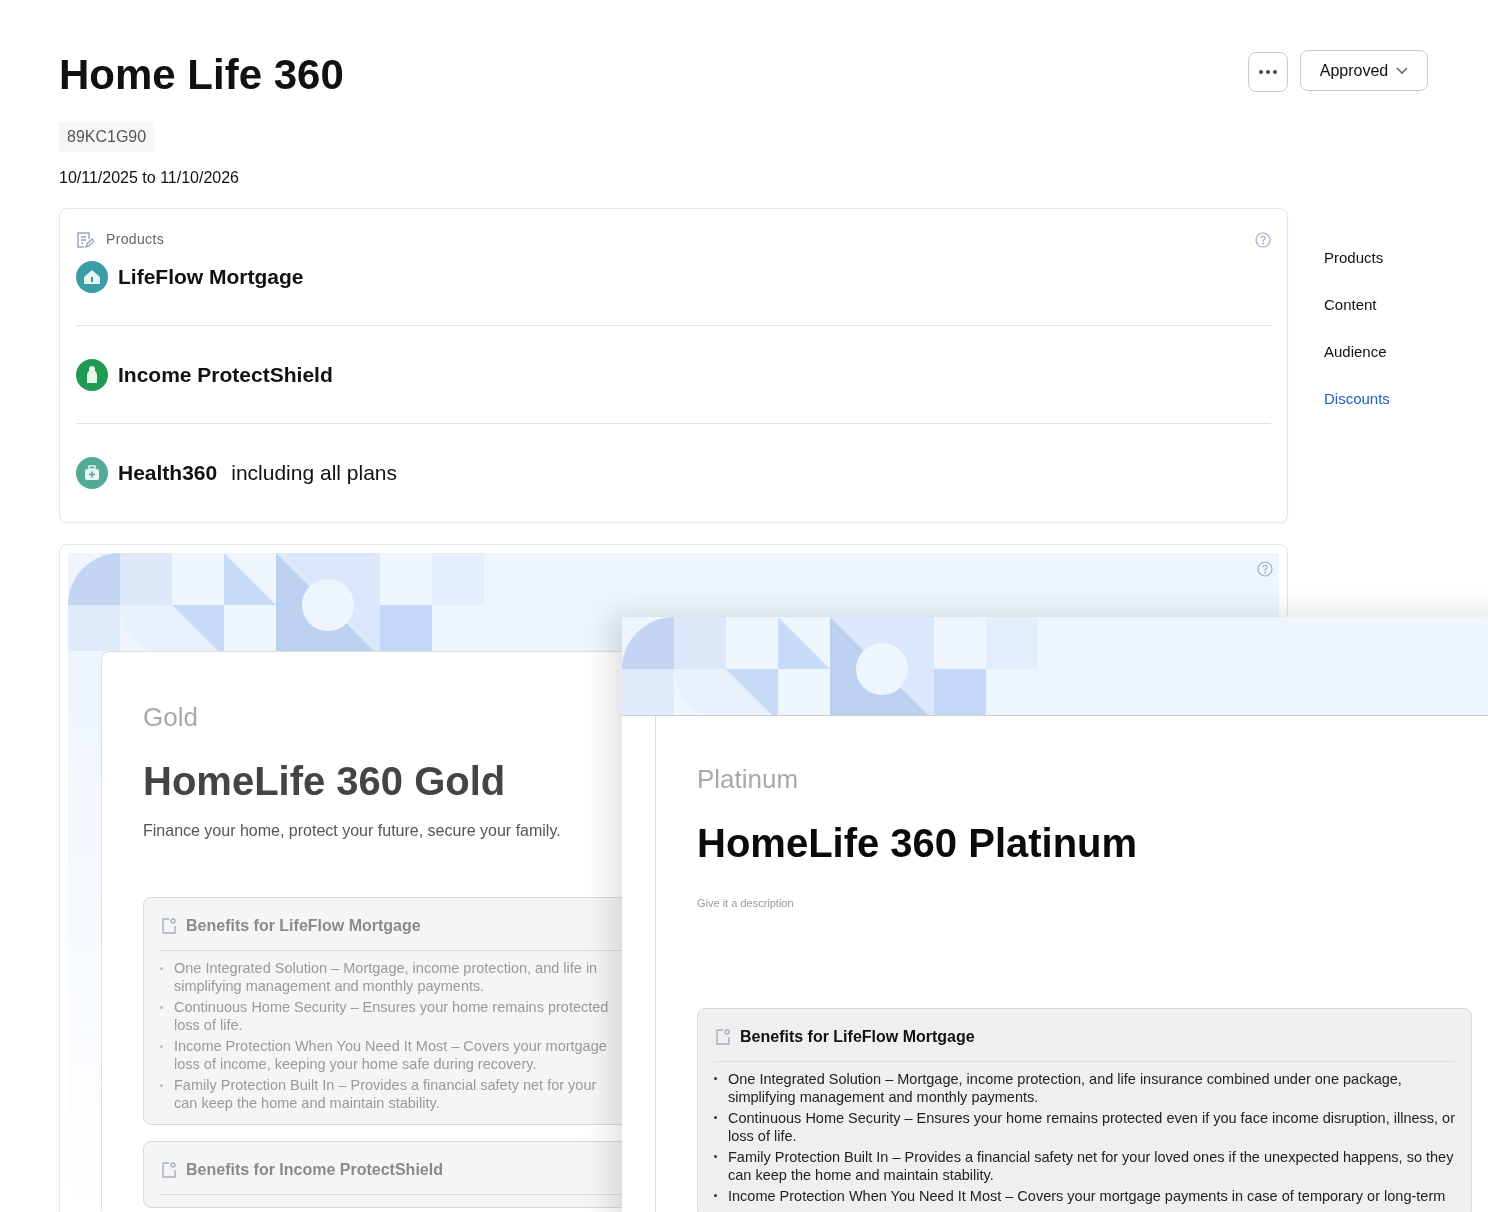 Image resolution: width=1488 pixels, height=1212 pixels. I want to click on edit-document-icon, so click(85, 239).